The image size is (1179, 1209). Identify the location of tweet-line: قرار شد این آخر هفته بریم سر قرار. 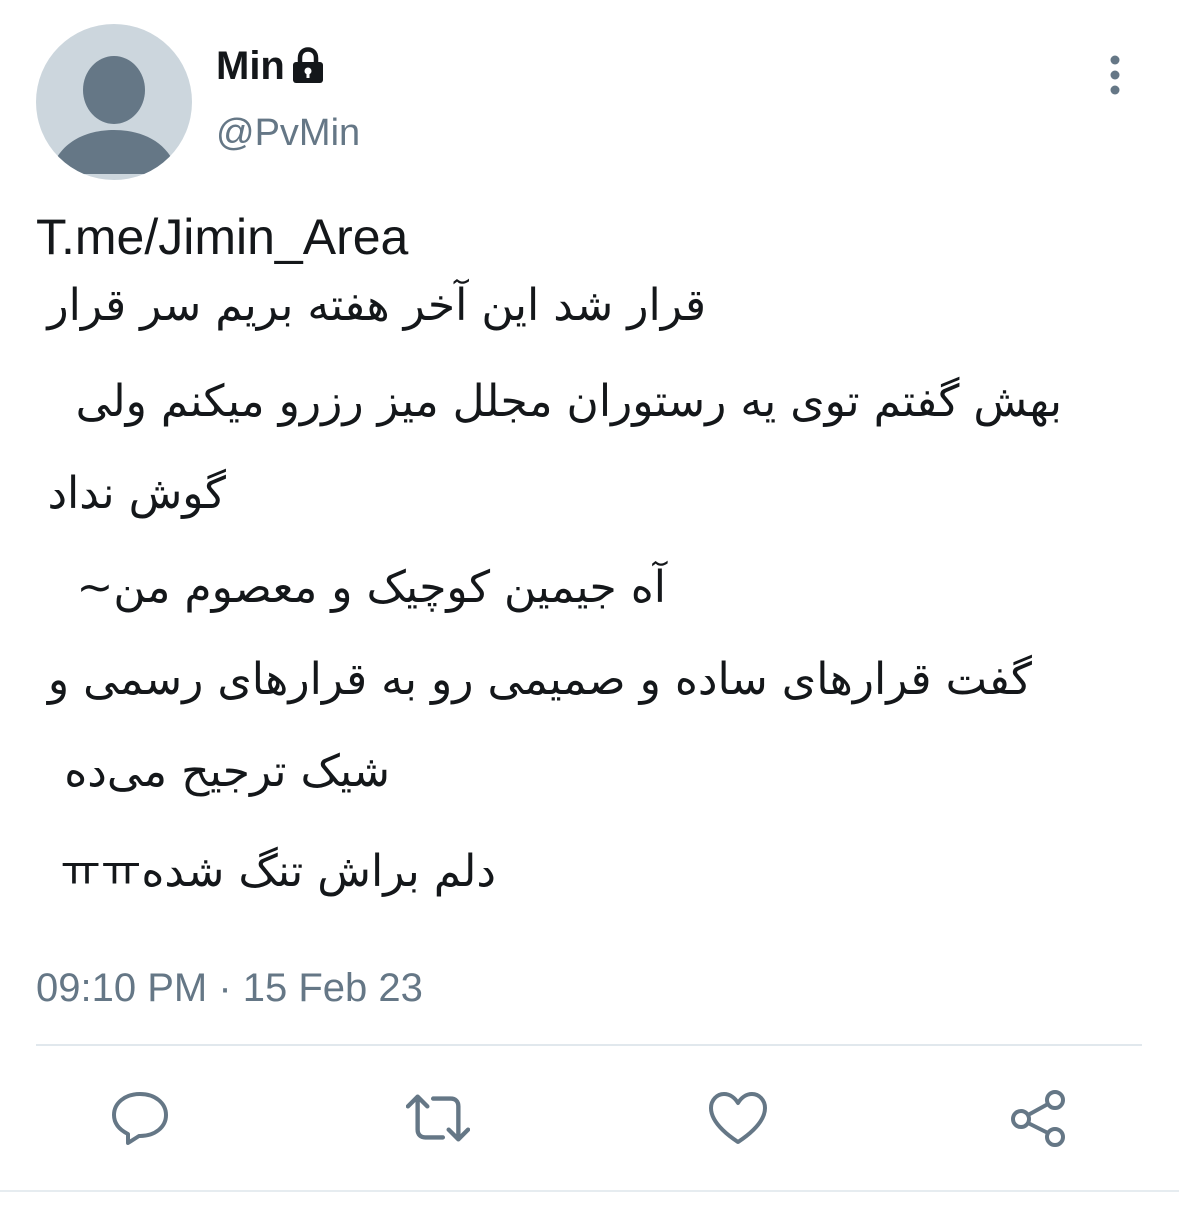
(376, 305).